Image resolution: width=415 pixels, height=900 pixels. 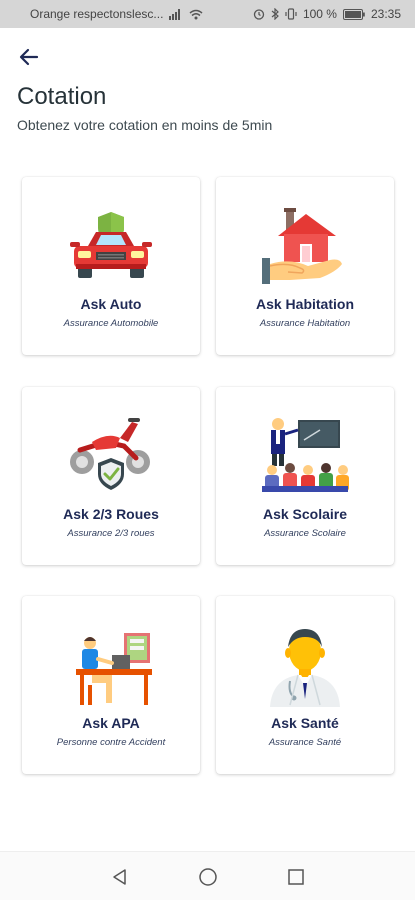 What do you see at coordinates (111, 304) in the screenshot?
I see `card-title: Ask Auto` at bounding box center [111, 304].